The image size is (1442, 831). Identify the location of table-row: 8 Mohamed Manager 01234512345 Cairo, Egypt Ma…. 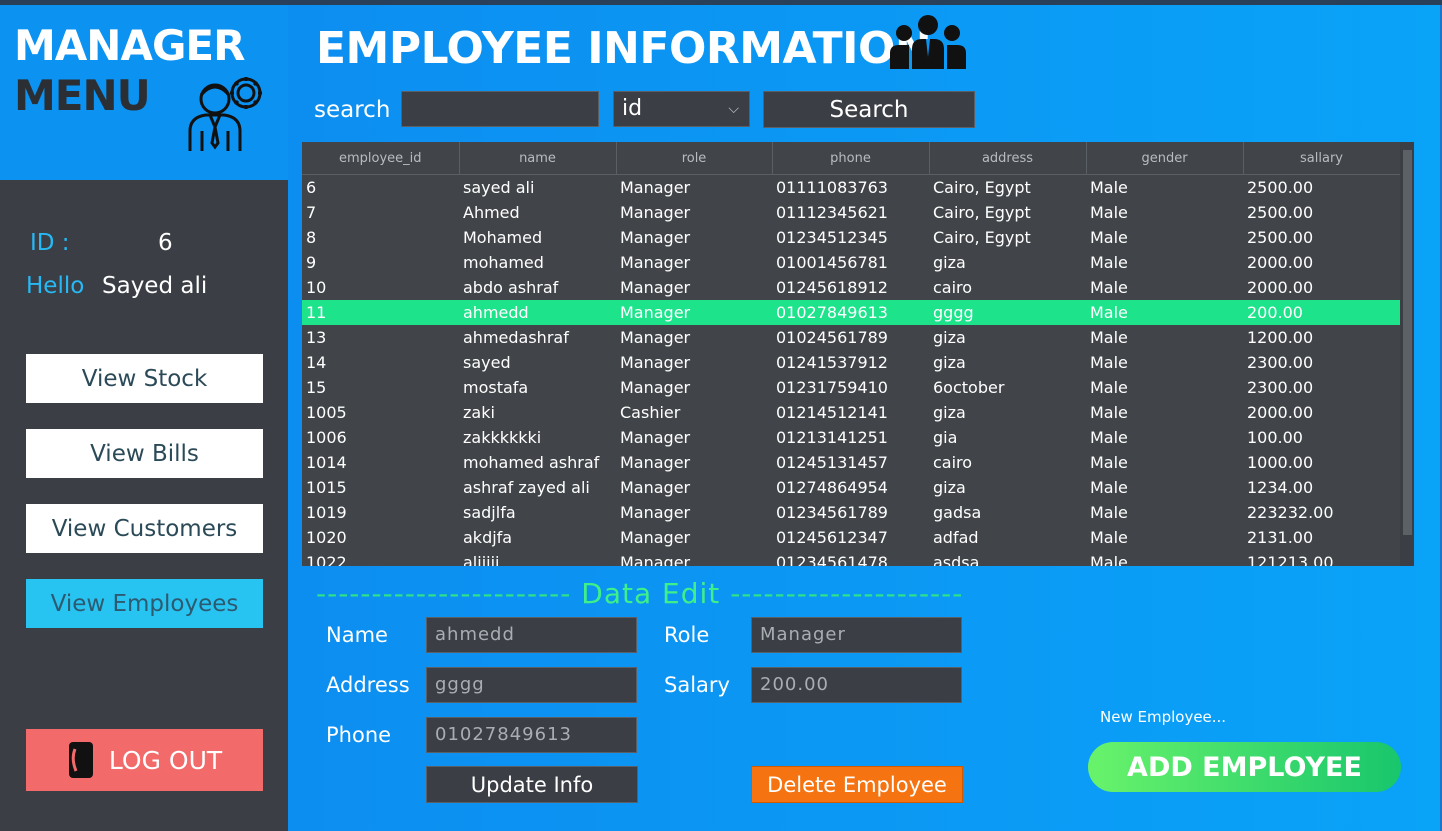
(851, 237).